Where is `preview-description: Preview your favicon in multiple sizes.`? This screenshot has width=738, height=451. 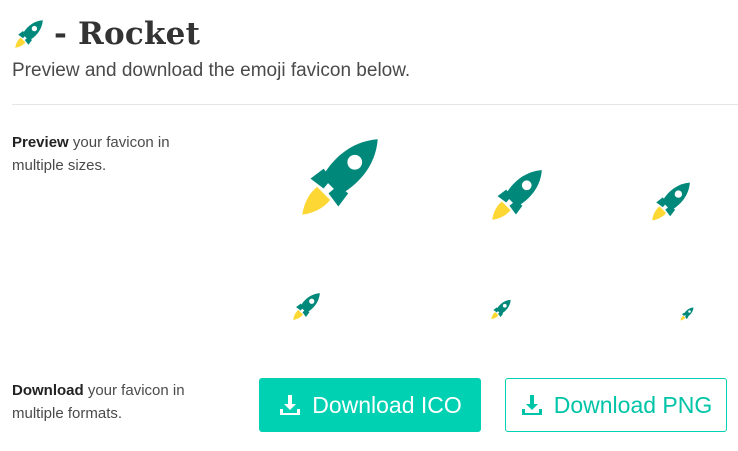
preview-description: Preview your favicon in multiple sizes. is located at coordinates (117, 154).